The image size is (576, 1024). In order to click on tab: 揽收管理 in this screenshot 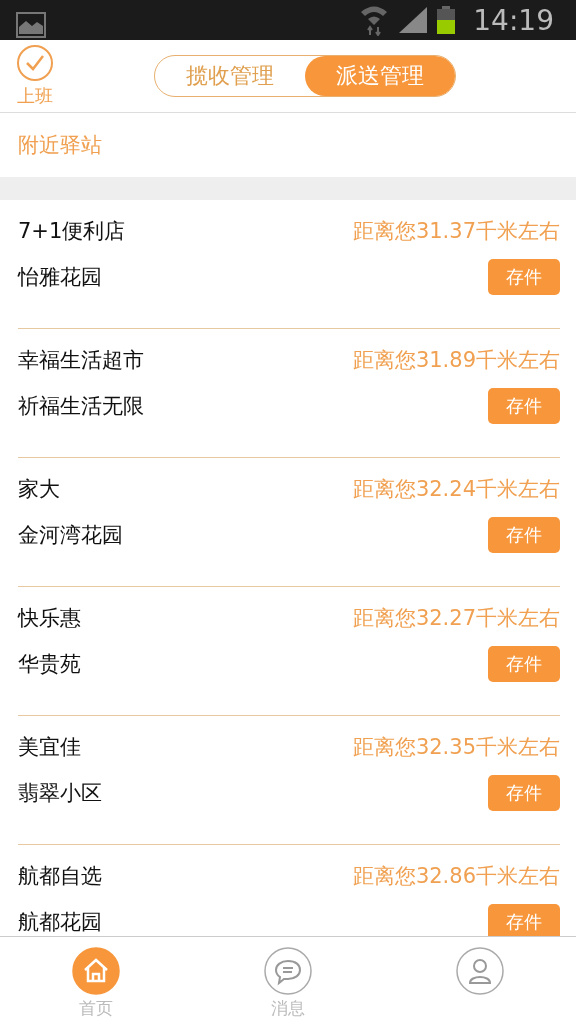, I will do `click(230, 76)`.